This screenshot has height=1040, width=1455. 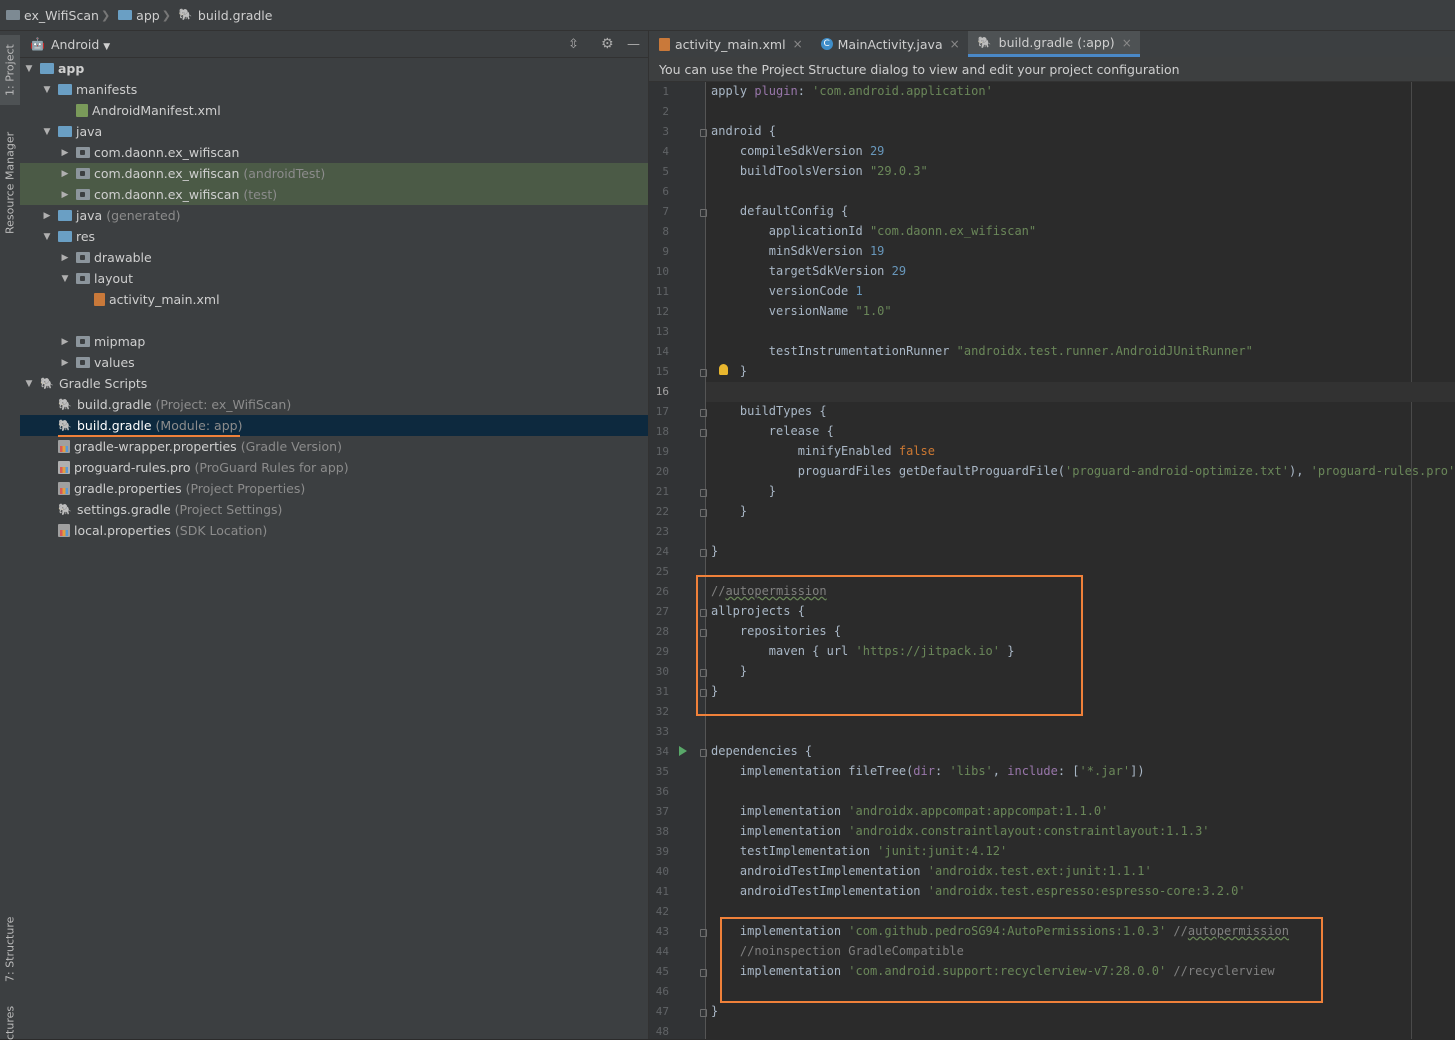 I want to click on gear-icon: ⚙, so click(x=607, y=44).